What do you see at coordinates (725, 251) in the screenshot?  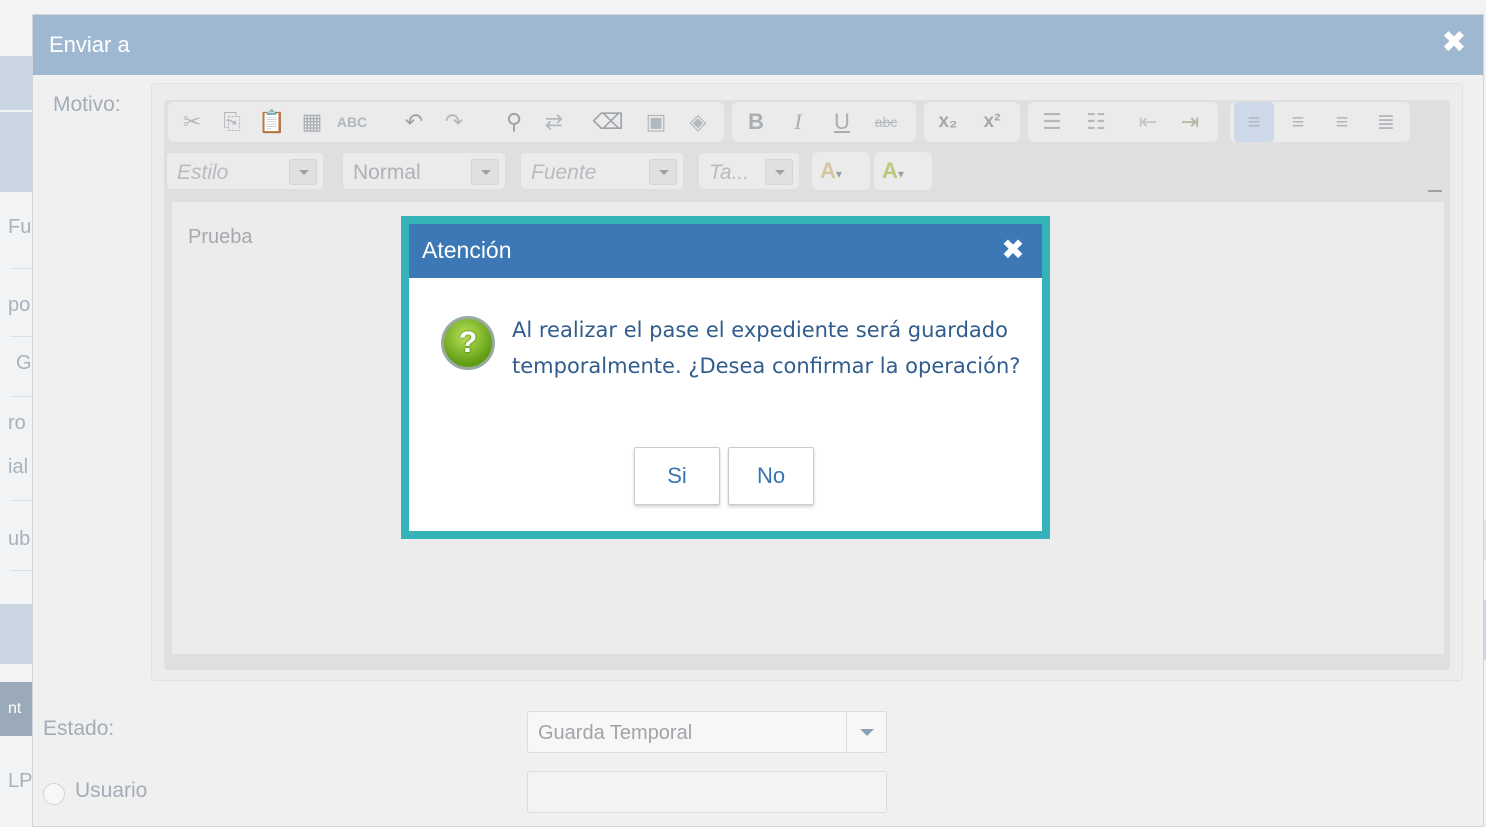 I see `dialog-header: Atención ✖` at bounding box center [725, 251].